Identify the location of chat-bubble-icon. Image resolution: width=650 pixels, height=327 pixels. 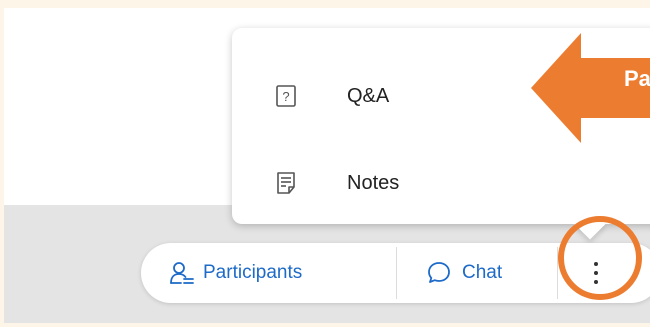
(439, 272).